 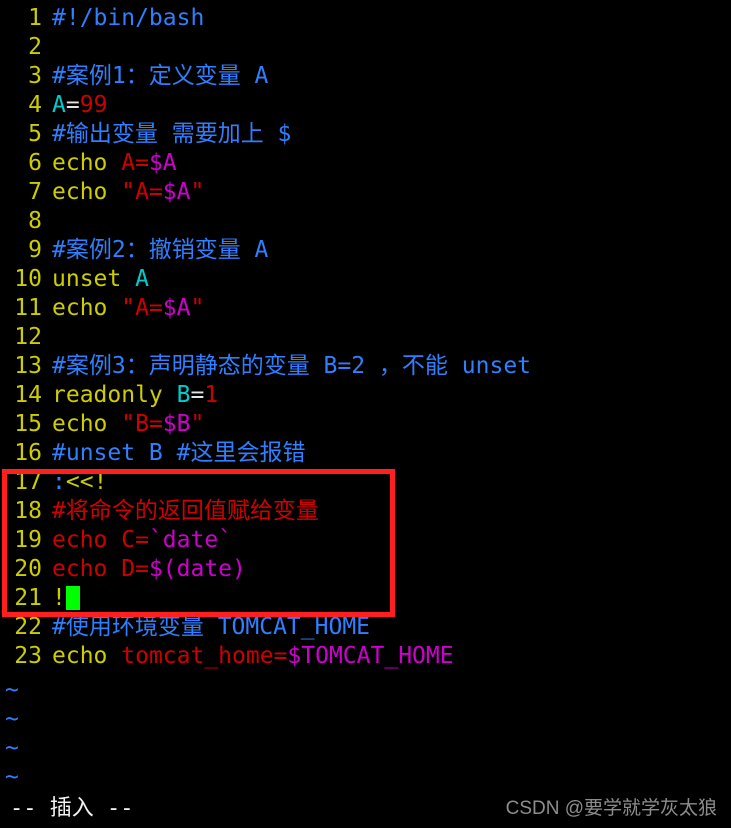 I want to click on code-token: !, so click(x=59, y=598).